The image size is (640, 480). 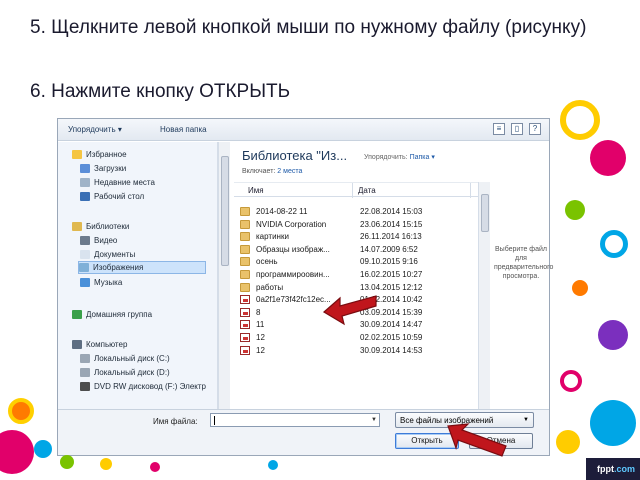 What do you see at coordinates (117, 182) in the screenshot?
I see `nav-recent: Недавние места` at bounding box center [117, 182].